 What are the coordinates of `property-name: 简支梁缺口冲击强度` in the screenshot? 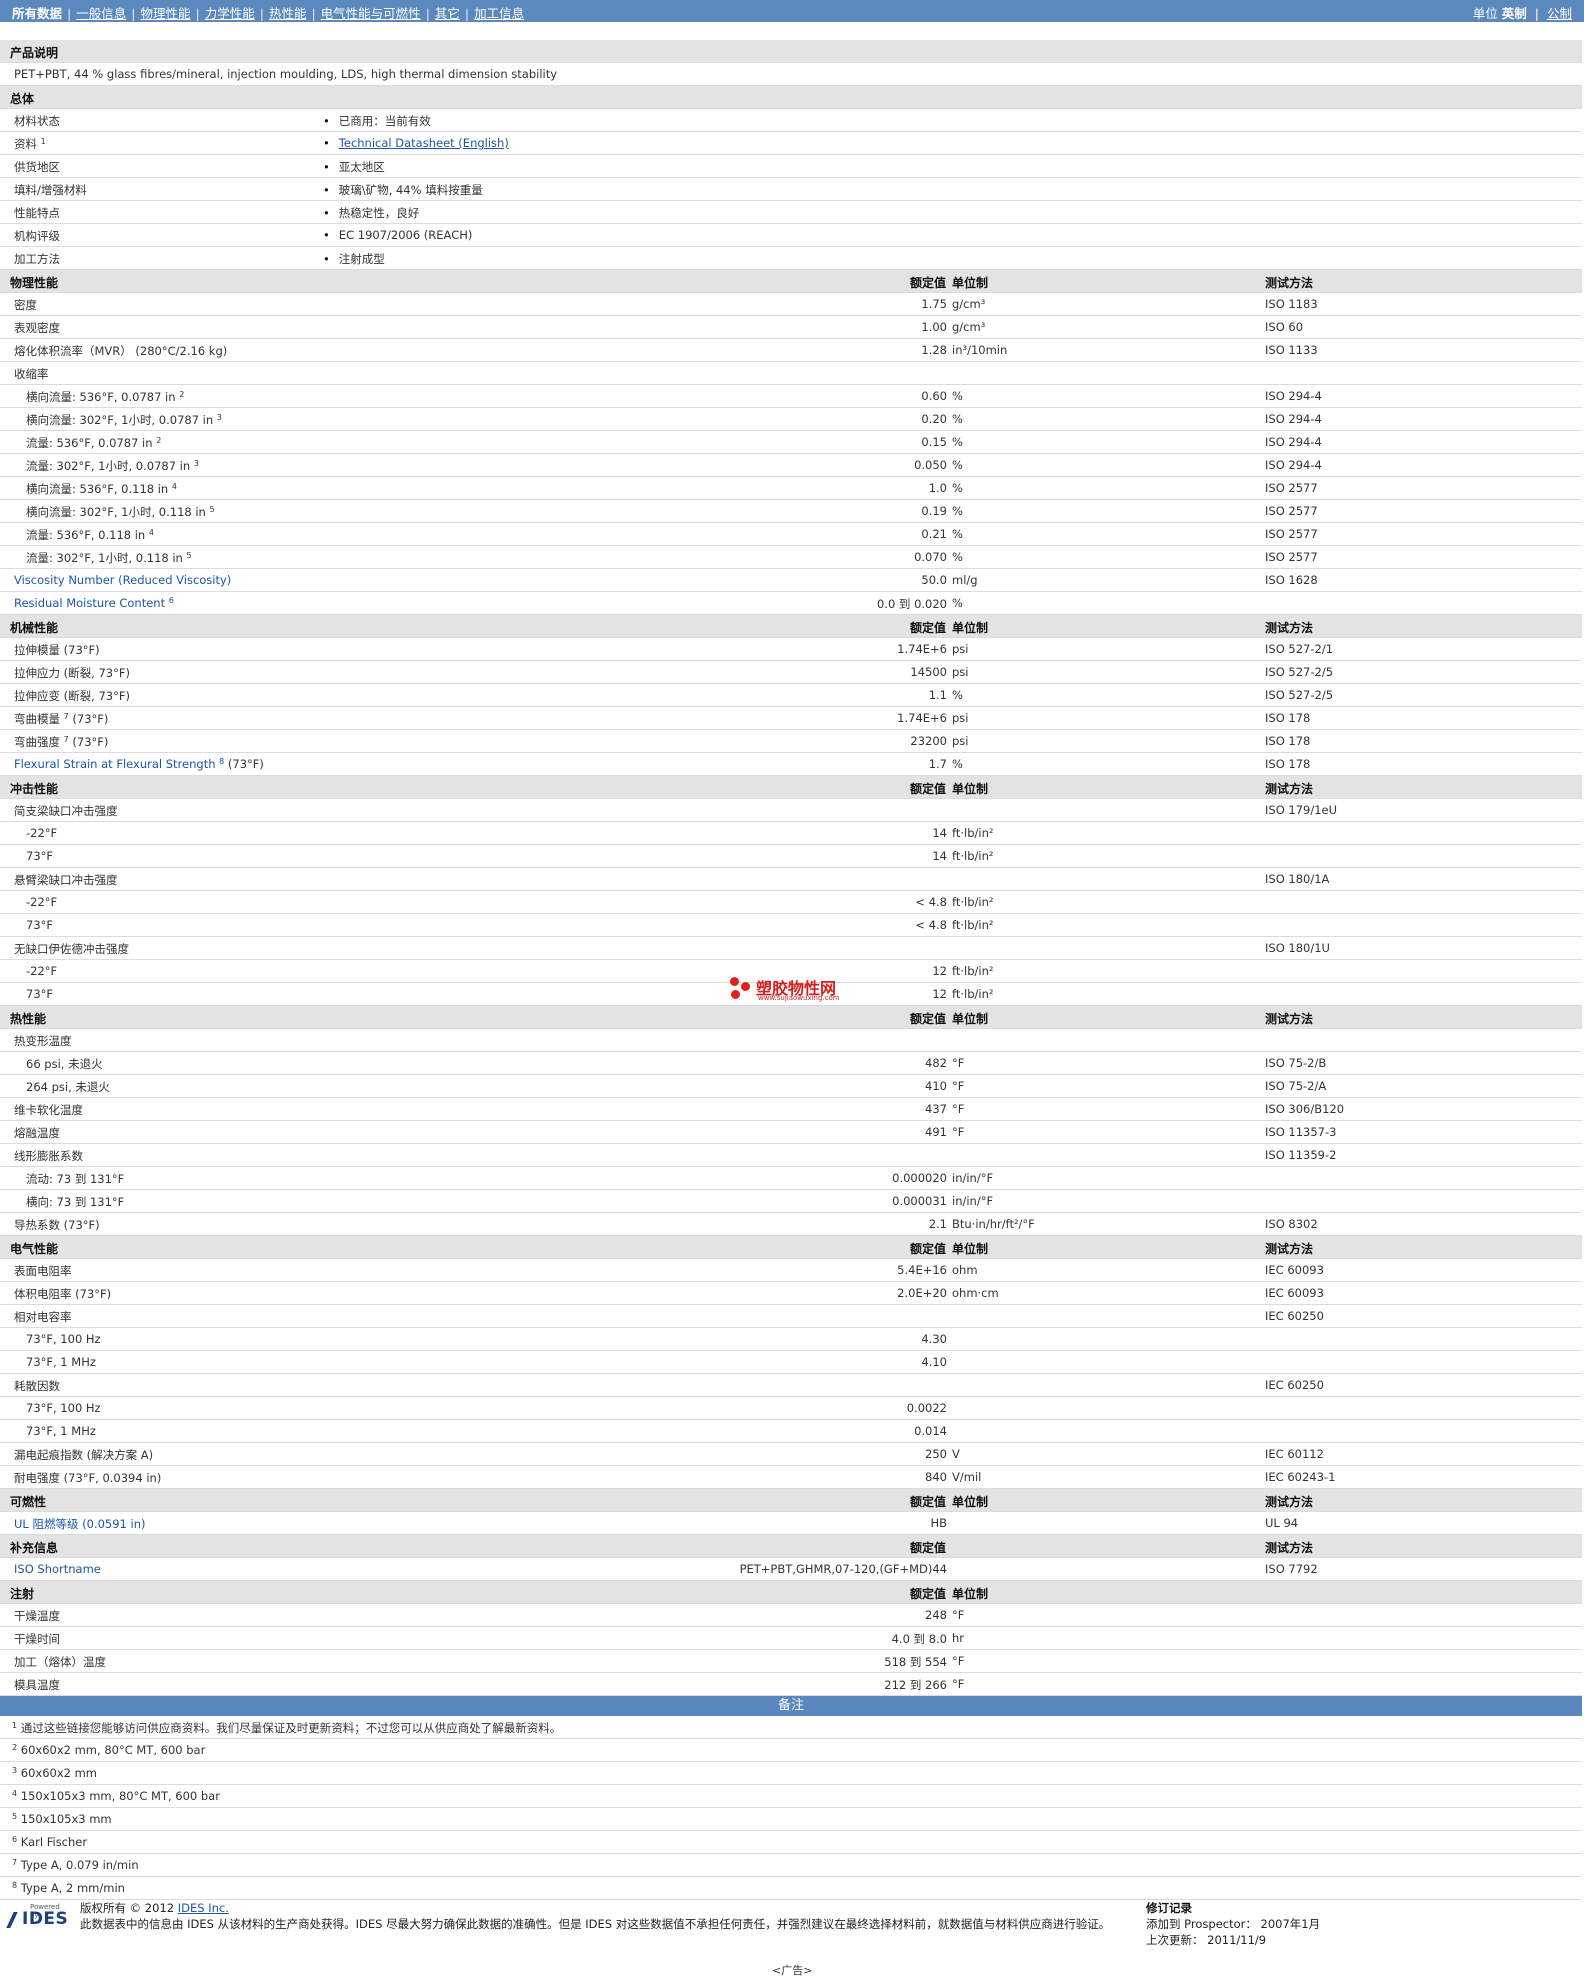 It's located at (66, 811).